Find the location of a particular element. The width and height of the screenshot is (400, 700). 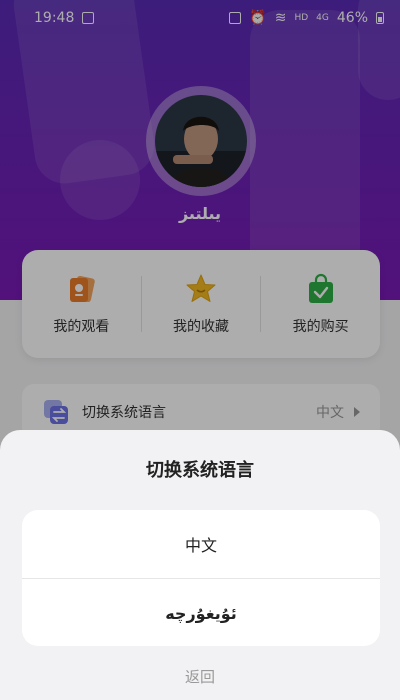

option-uyghur: ئۇيغۇرچە is located at coordinates (201, 612).